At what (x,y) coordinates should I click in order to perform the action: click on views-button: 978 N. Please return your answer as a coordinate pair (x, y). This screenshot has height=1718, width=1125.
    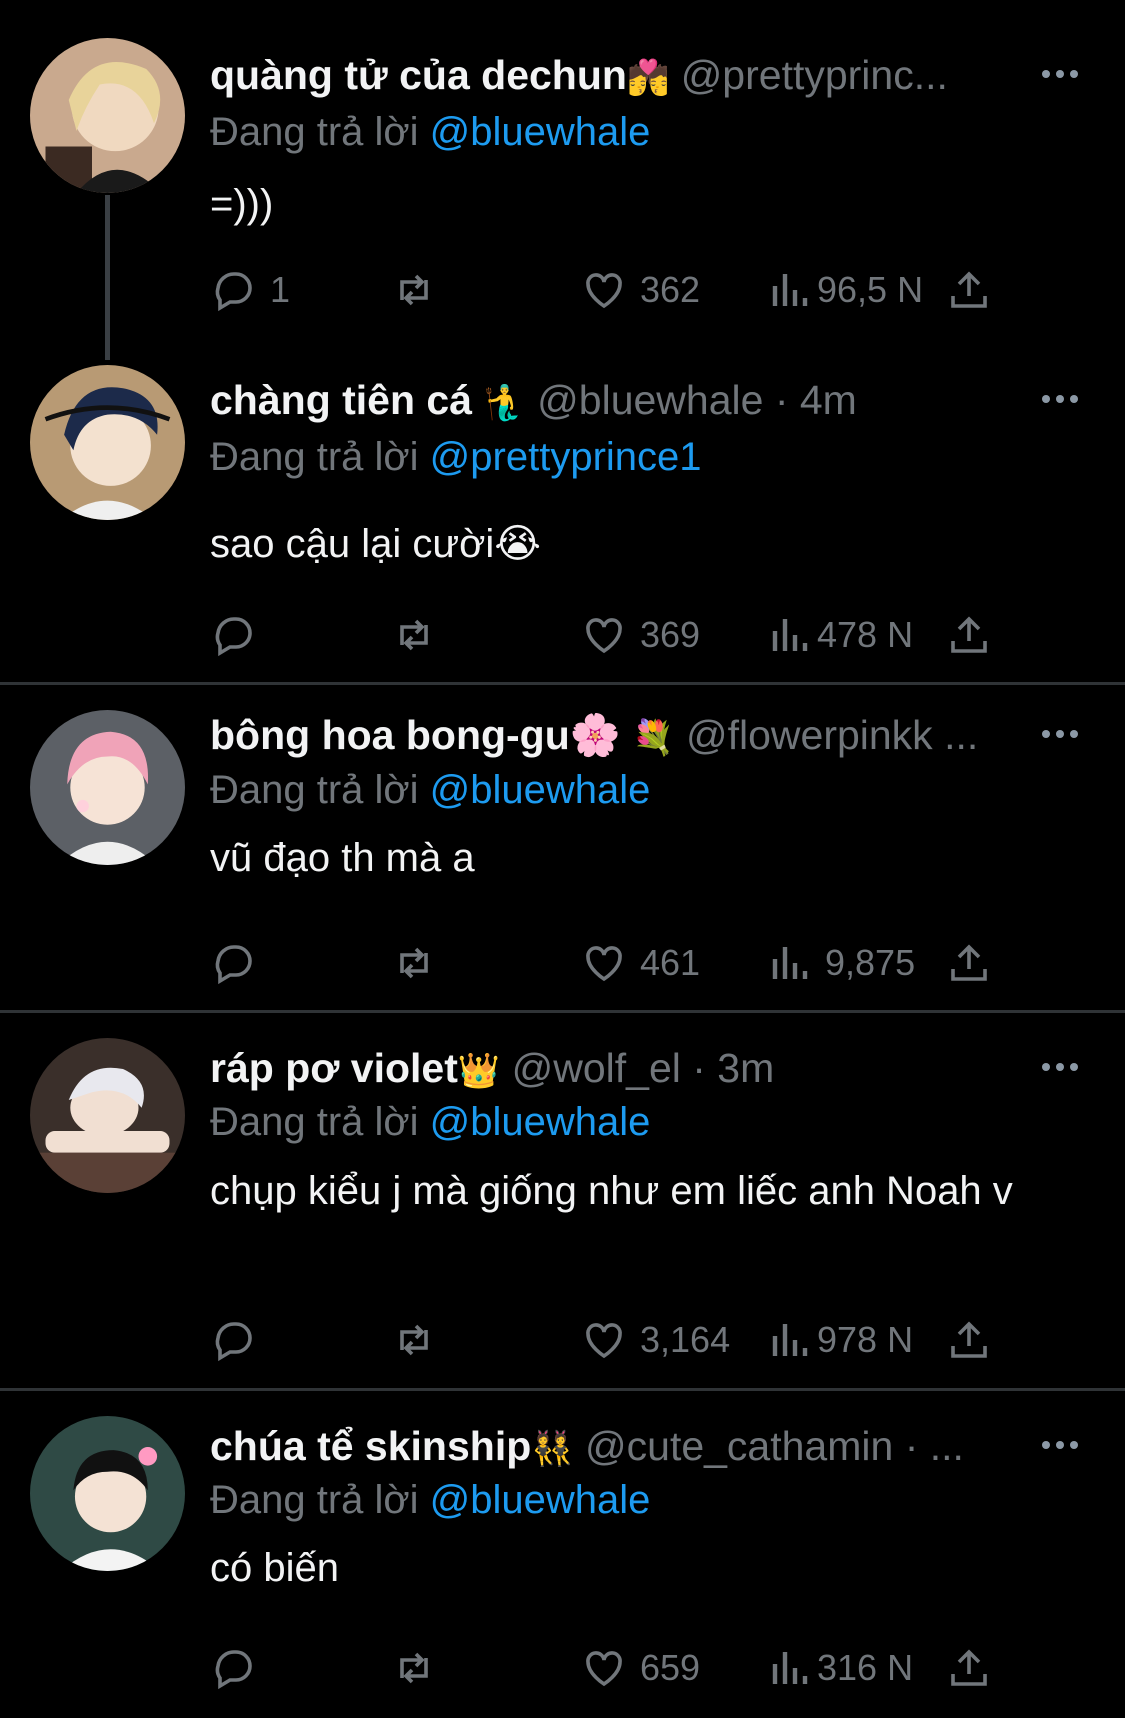
    Looking at the image, I should click on (839, 1340).